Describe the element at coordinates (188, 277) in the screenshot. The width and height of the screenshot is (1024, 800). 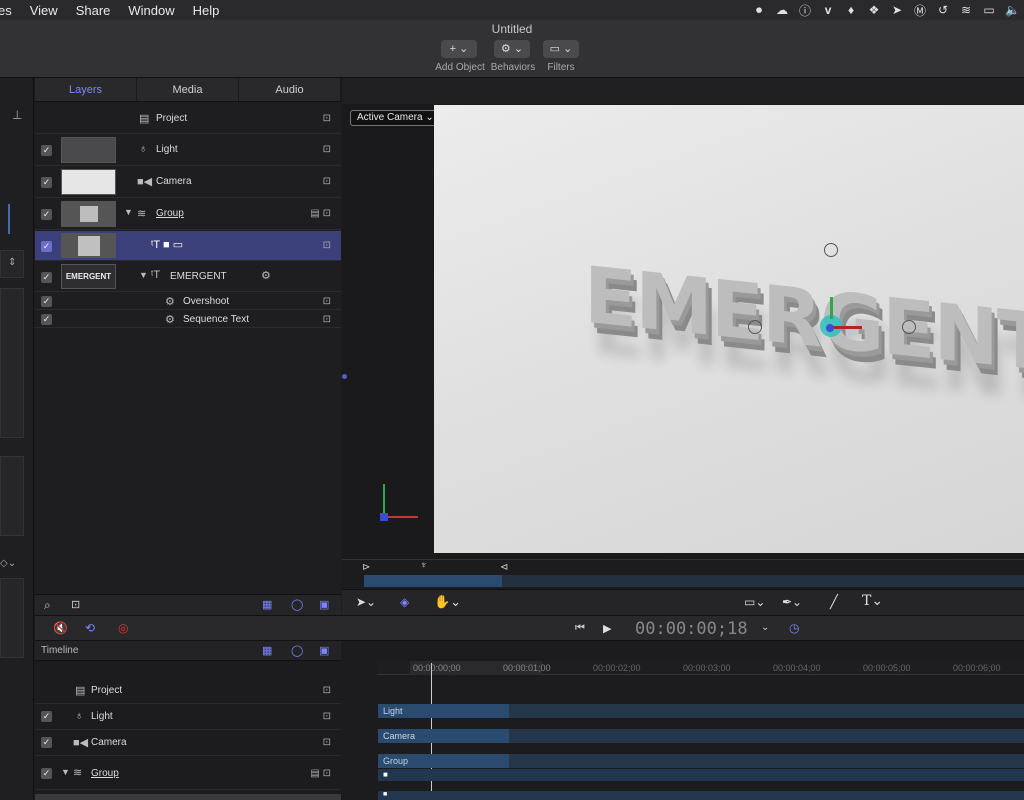
I see `layer-row-emergent: ✓ EMERGENT ▼ ᵗT EMERGENT ⚙` at that location.